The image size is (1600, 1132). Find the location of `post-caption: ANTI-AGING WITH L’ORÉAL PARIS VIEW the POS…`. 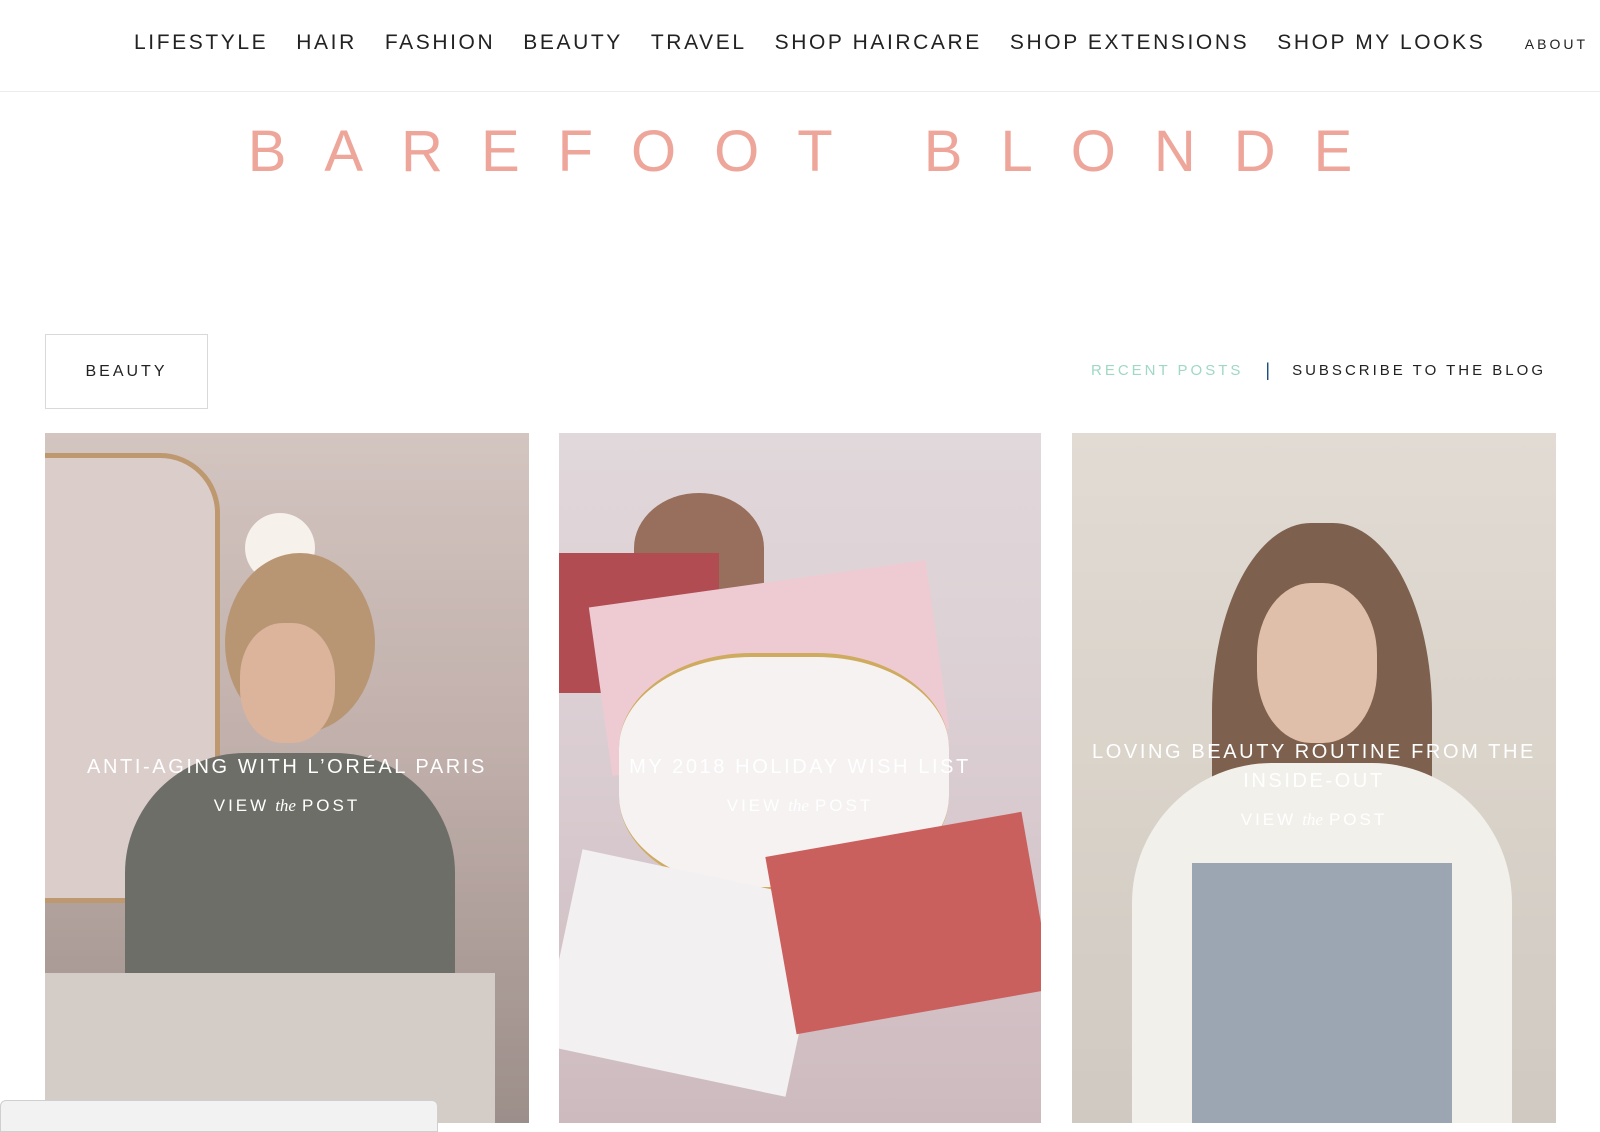

post-caption: ANTI-AGING WITH L’ORÉAL PARIS VIEW the POS… is located at coordinates (287, 784).